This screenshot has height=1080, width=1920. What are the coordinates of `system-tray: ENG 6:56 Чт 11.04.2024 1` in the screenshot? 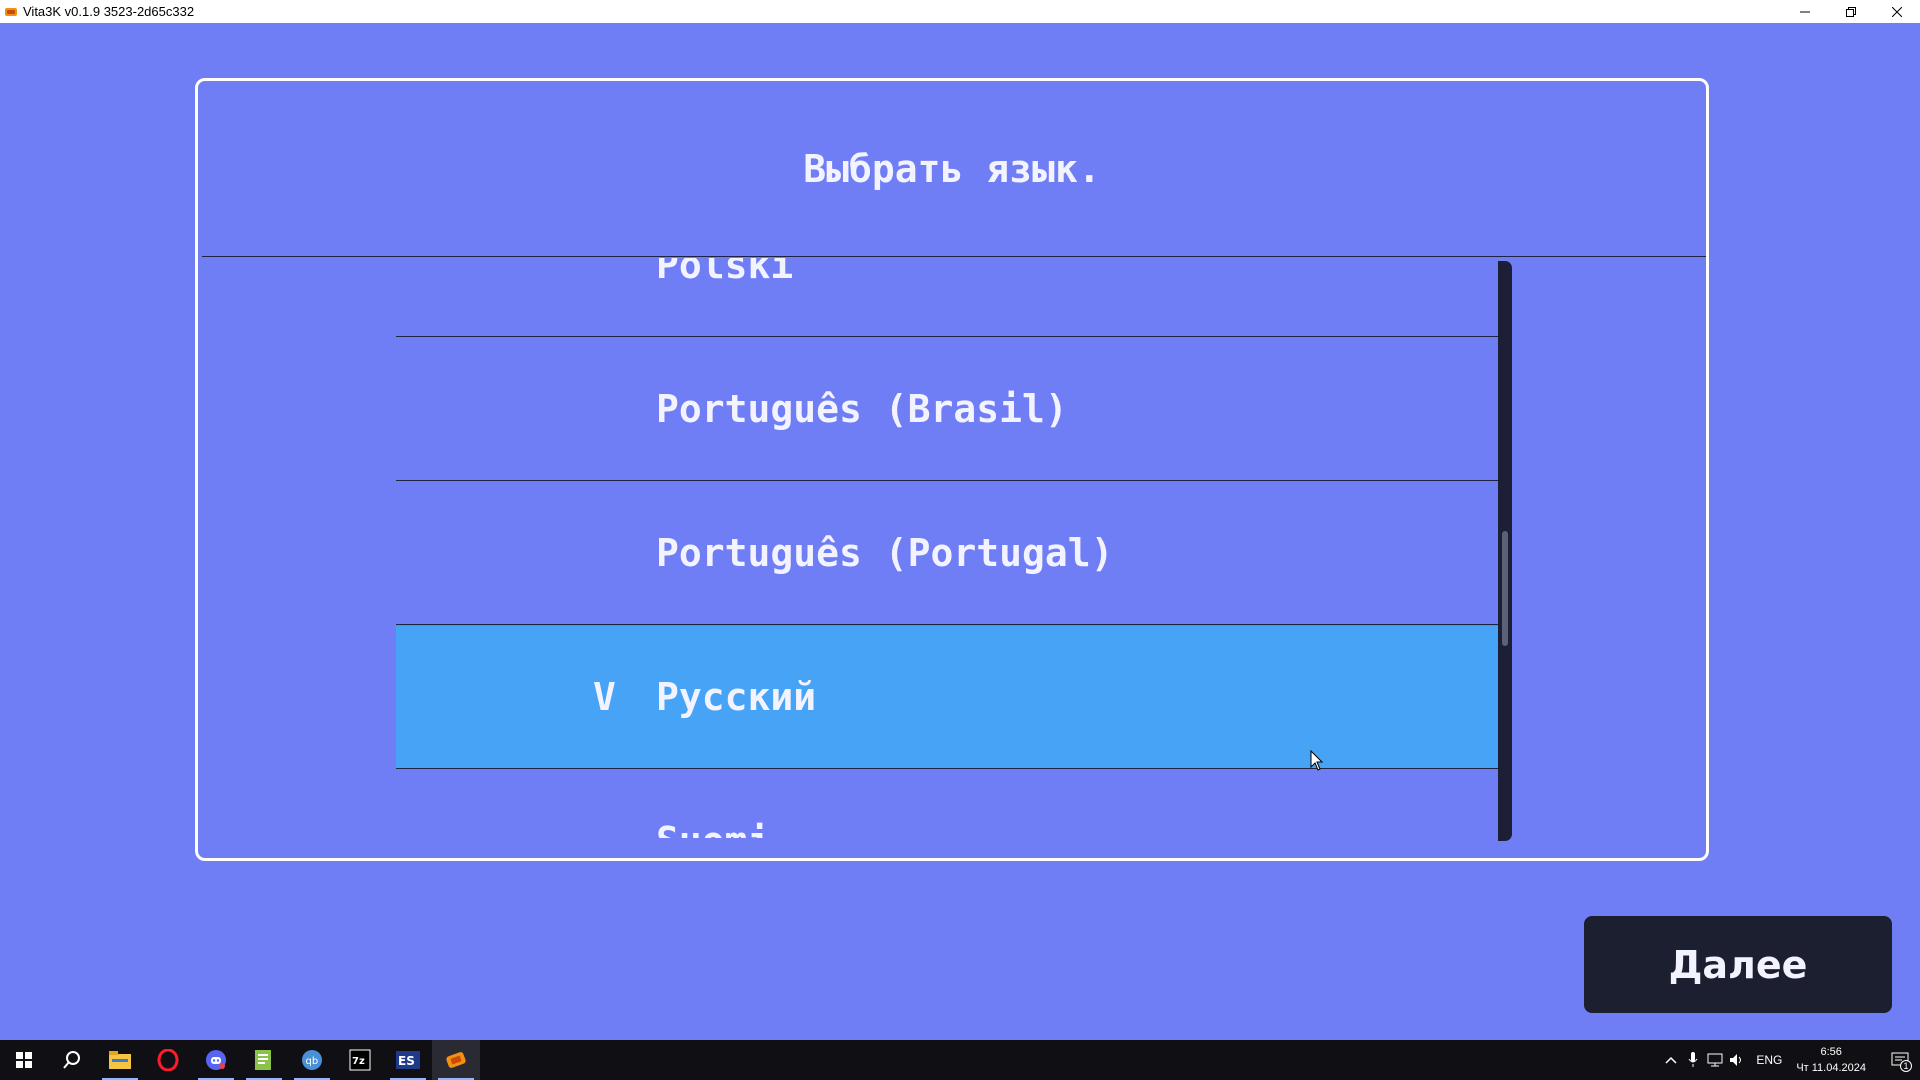 It's located at (1790, 1060).